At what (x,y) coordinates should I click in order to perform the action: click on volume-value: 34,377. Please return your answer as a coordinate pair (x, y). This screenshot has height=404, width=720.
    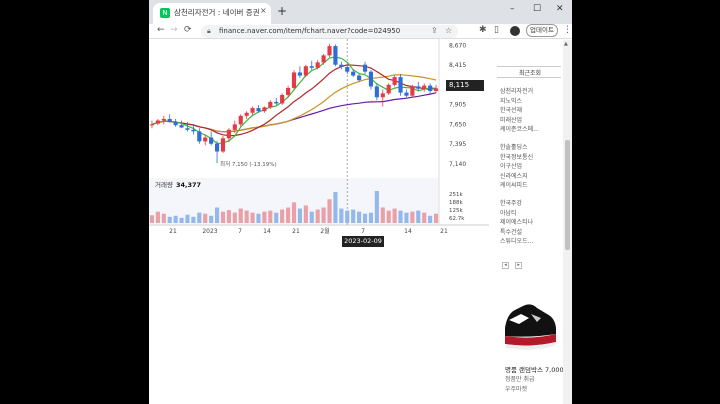
    Looking at the image, I should click on (188, 185).